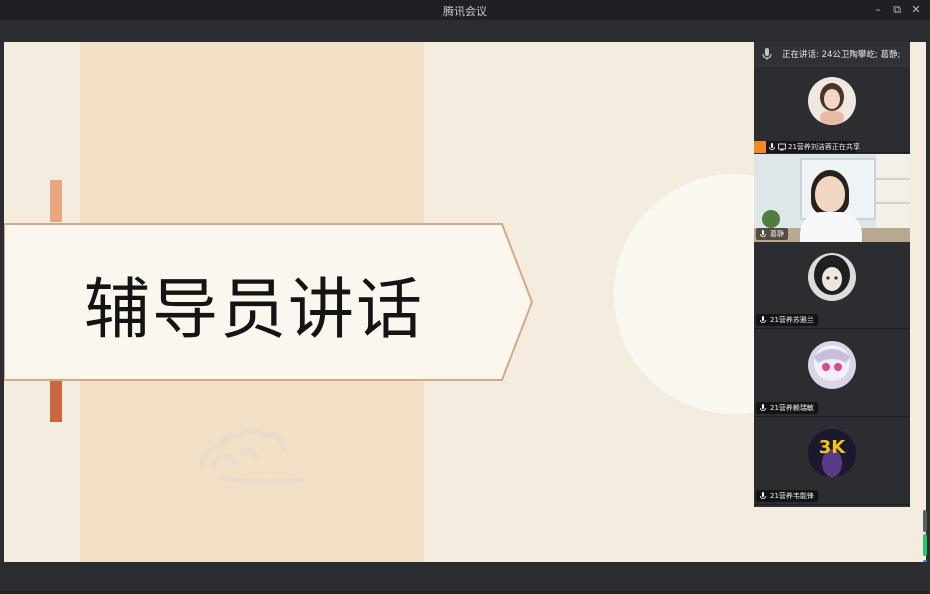  I want to click on participant-video-tile: 葛静, so click(832, 198).